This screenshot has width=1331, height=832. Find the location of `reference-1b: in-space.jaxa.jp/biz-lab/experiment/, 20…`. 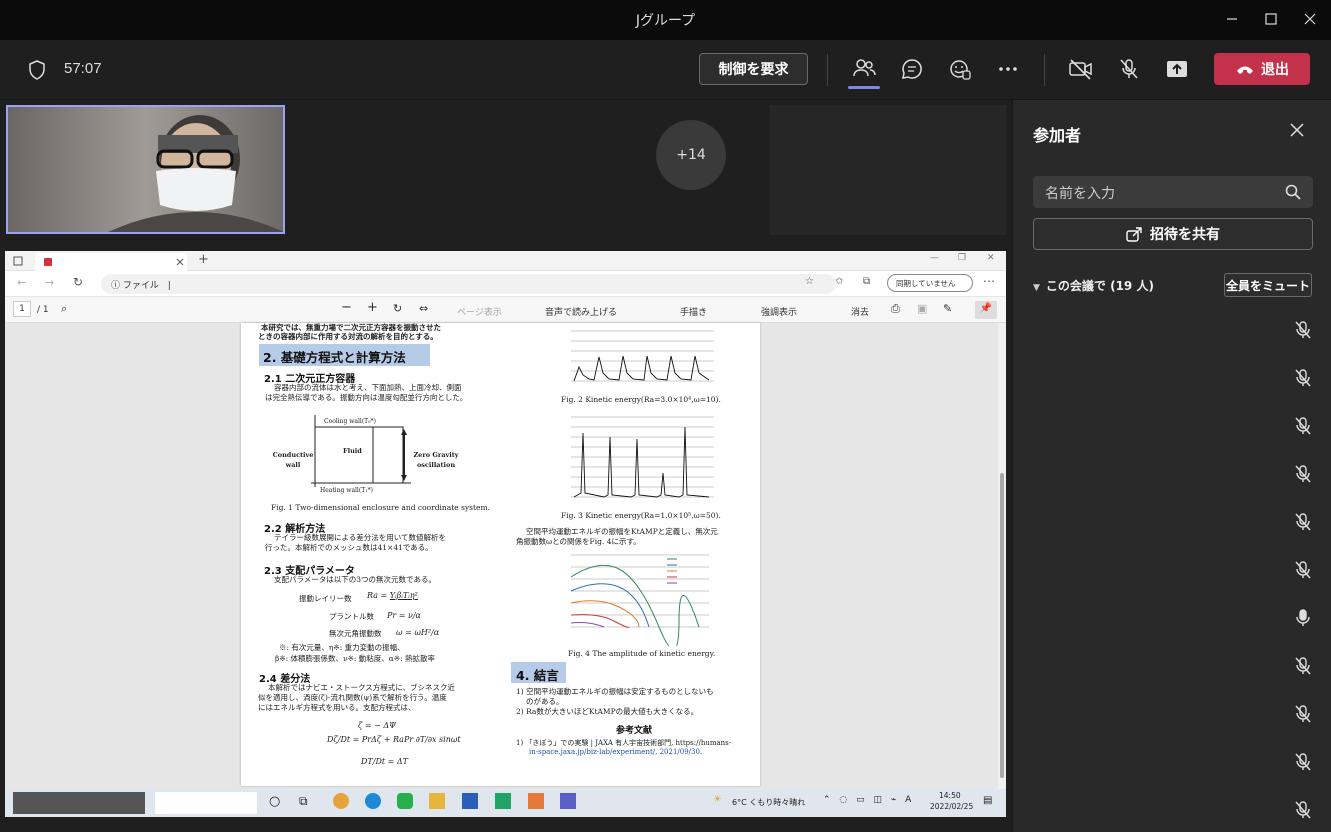

reference-1b: in-space.jaxa.jp/biz-lab/experiment/, 20… is located at coordinates (615, 753).